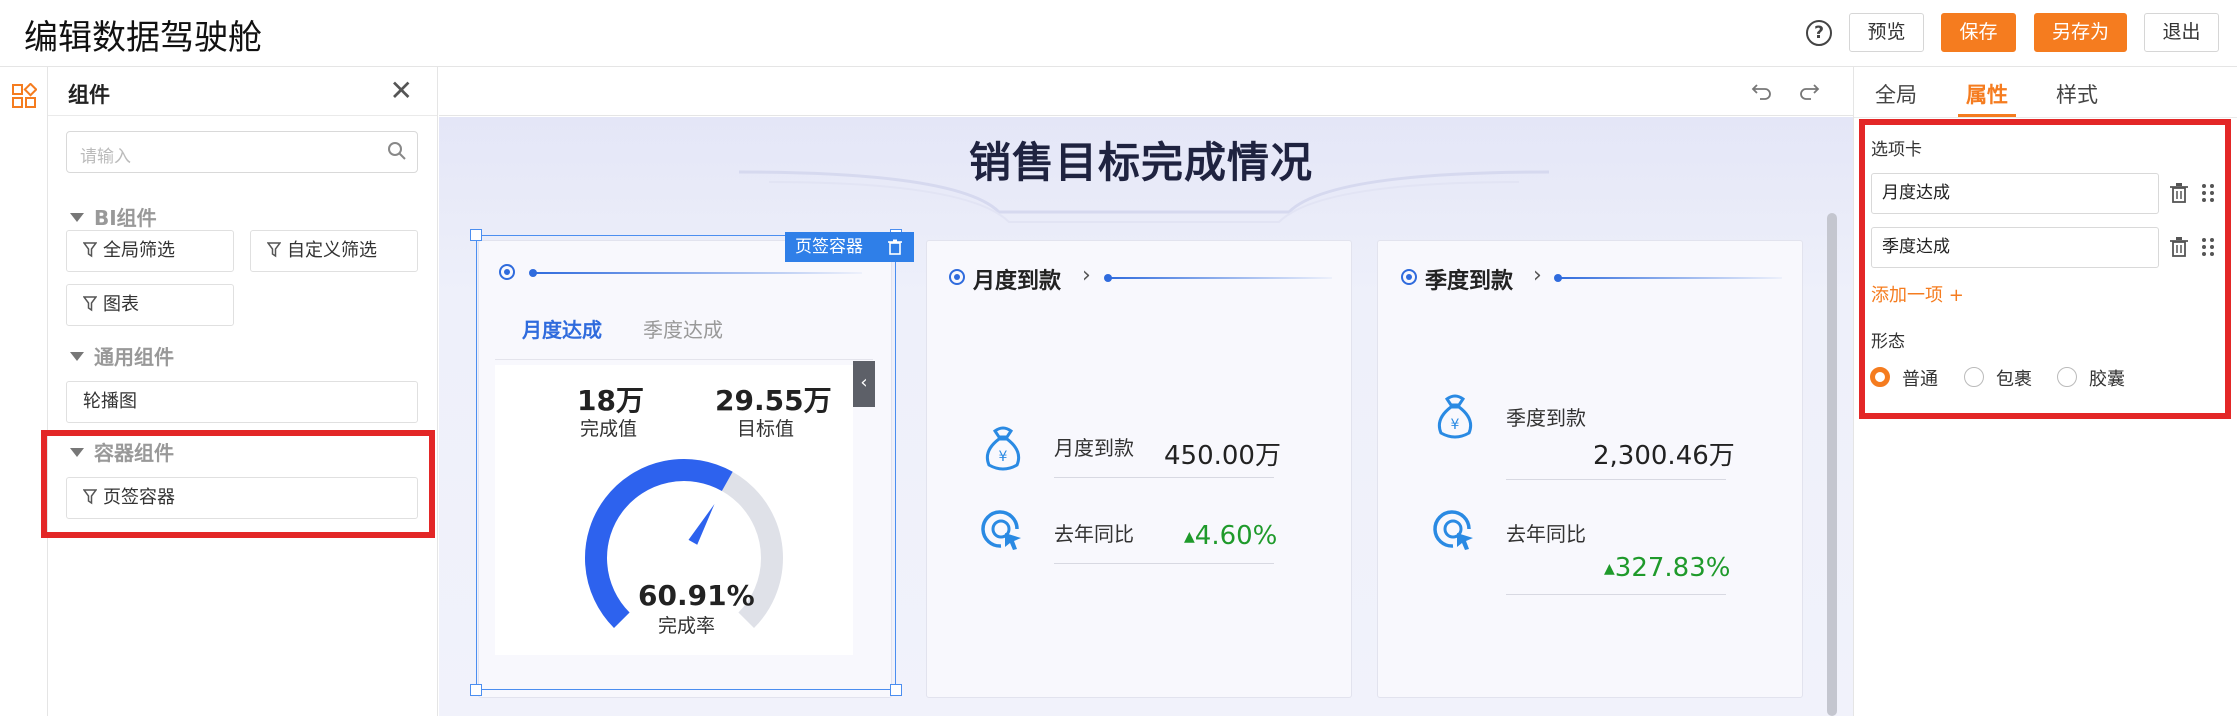 The height and width of the screenshot is (716, 2237). I want to click on yoy-number: 4.60%, so click(1236, 536).